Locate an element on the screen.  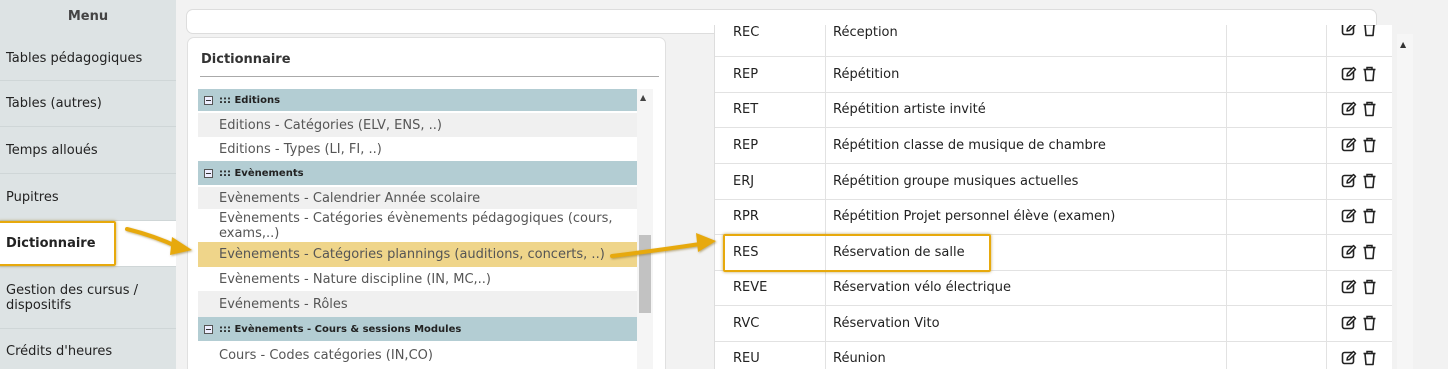
arrow-to-dictionary-entry is located at coordinates (158, 241).